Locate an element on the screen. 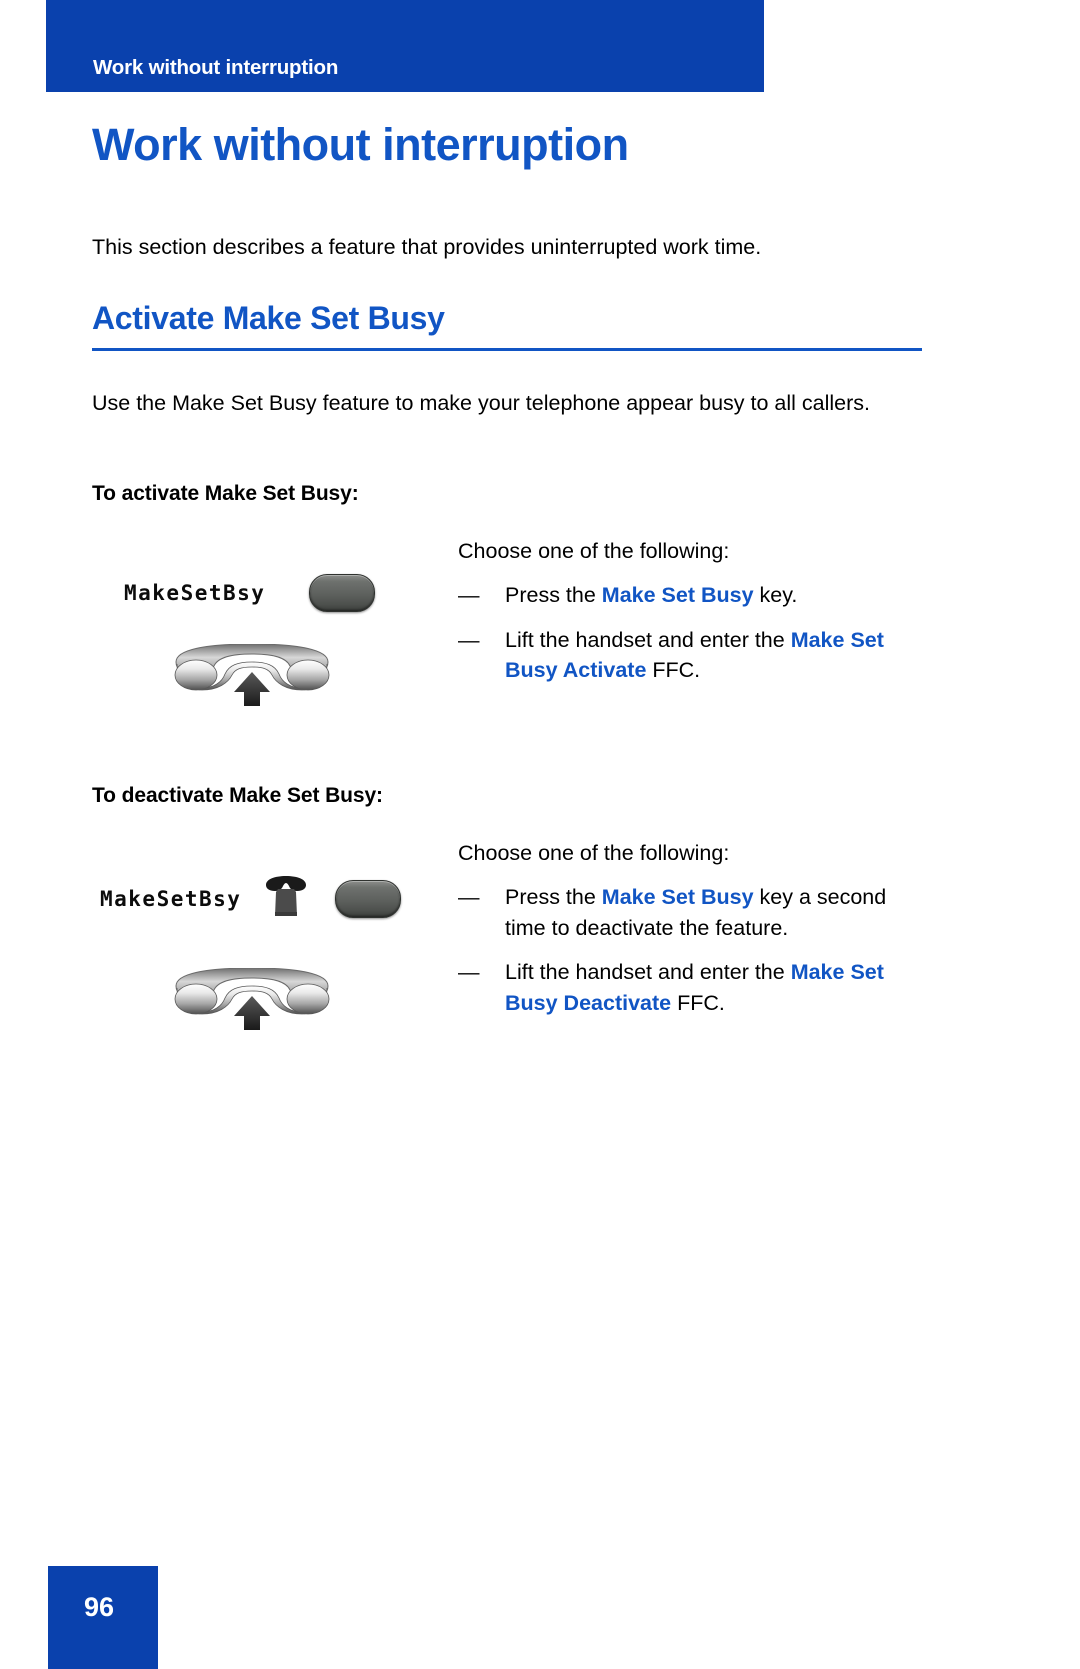 The image size is (1080, 1669). page-title: Work without interruption is located at coordinates (360, 144).